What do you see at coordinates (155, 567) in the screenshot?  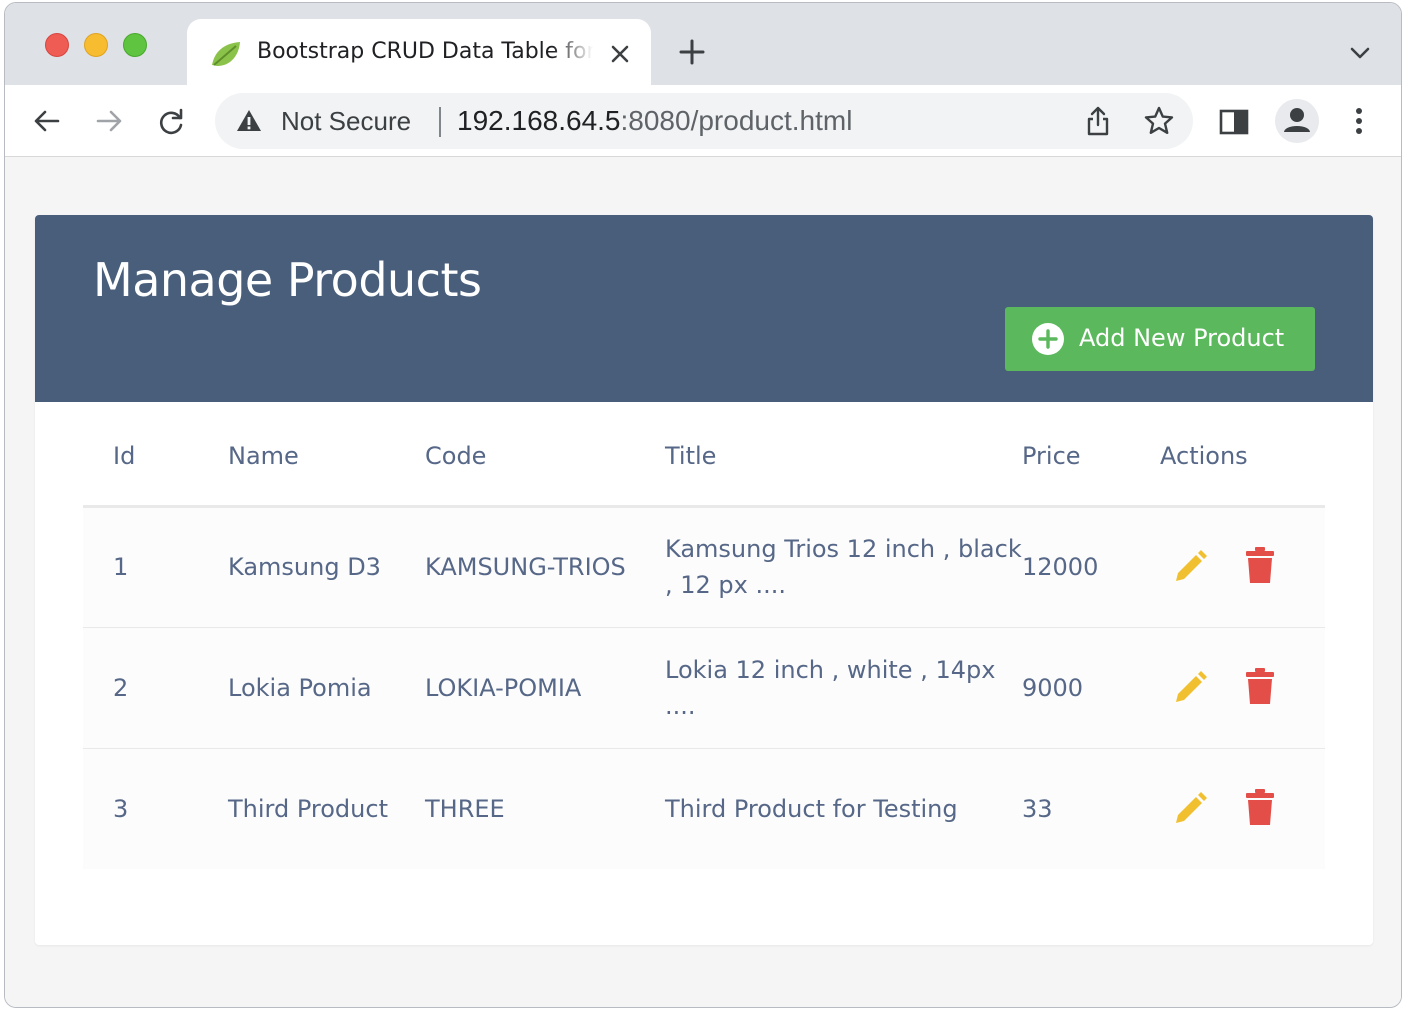 I see `cell-id: 1` at bounding box center [155, 567].